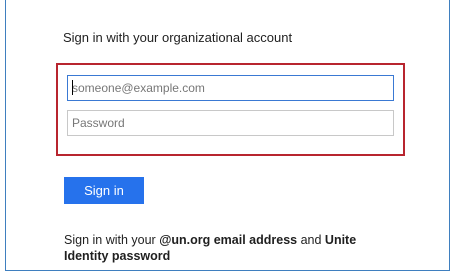 This screenshot has height=272, width=451. Describe the element at coordinates (104, 190) in the screenshot. I see `sign-in-button: Sign in` at that location.